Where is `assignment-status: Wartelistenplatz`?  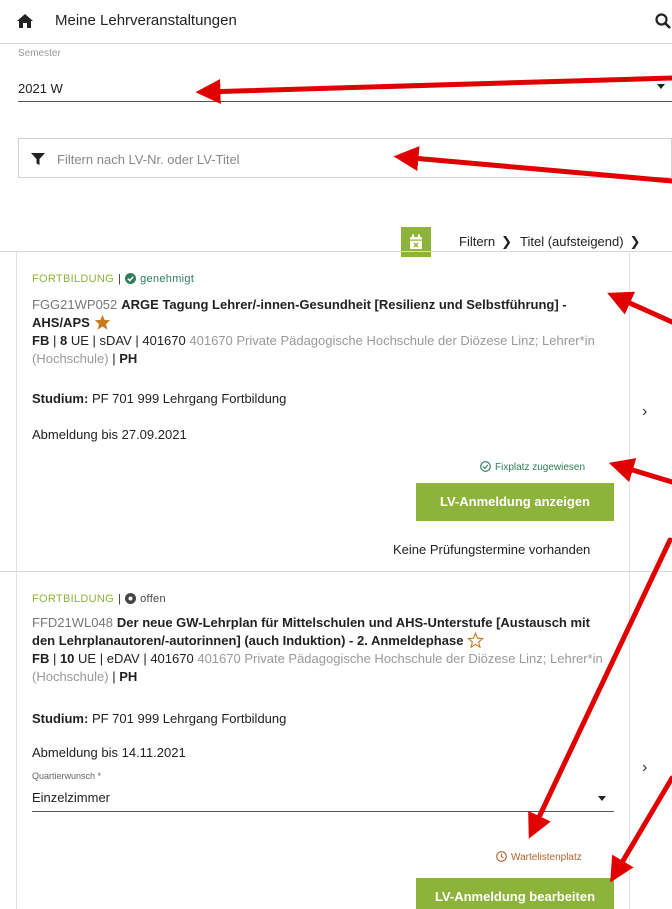 assignment-status: Wartelistenplatz is located at coordinates (539, 857).